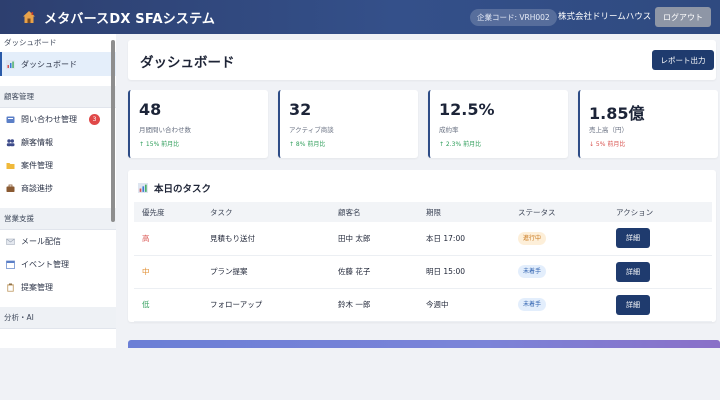 The image size is (720, 400). I want to click on next-section-banner, so click(424, 344).